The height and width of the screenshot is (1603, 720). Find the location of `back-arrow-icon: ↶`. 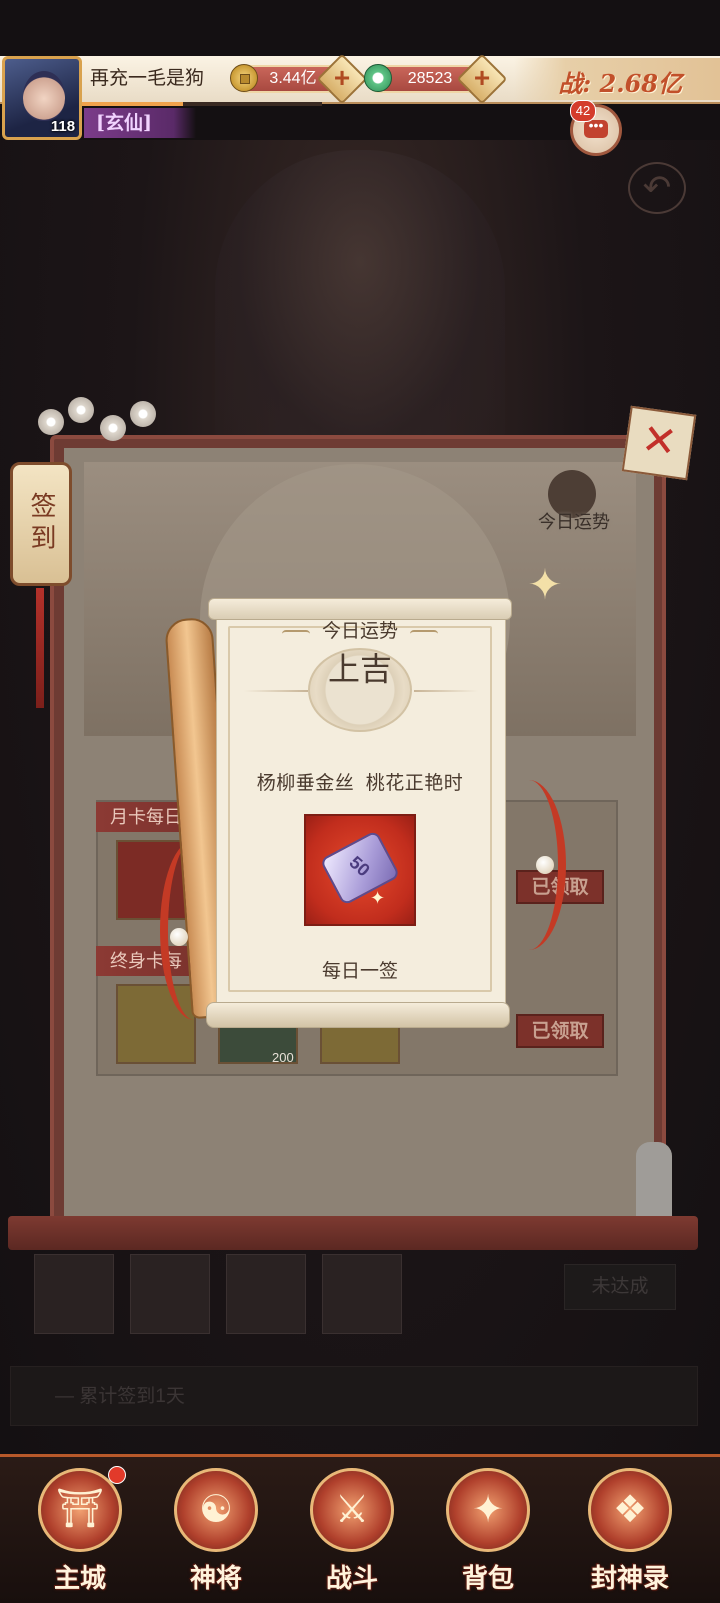

back-arrow-icon: ↶ is located at coordinates (657, 188).